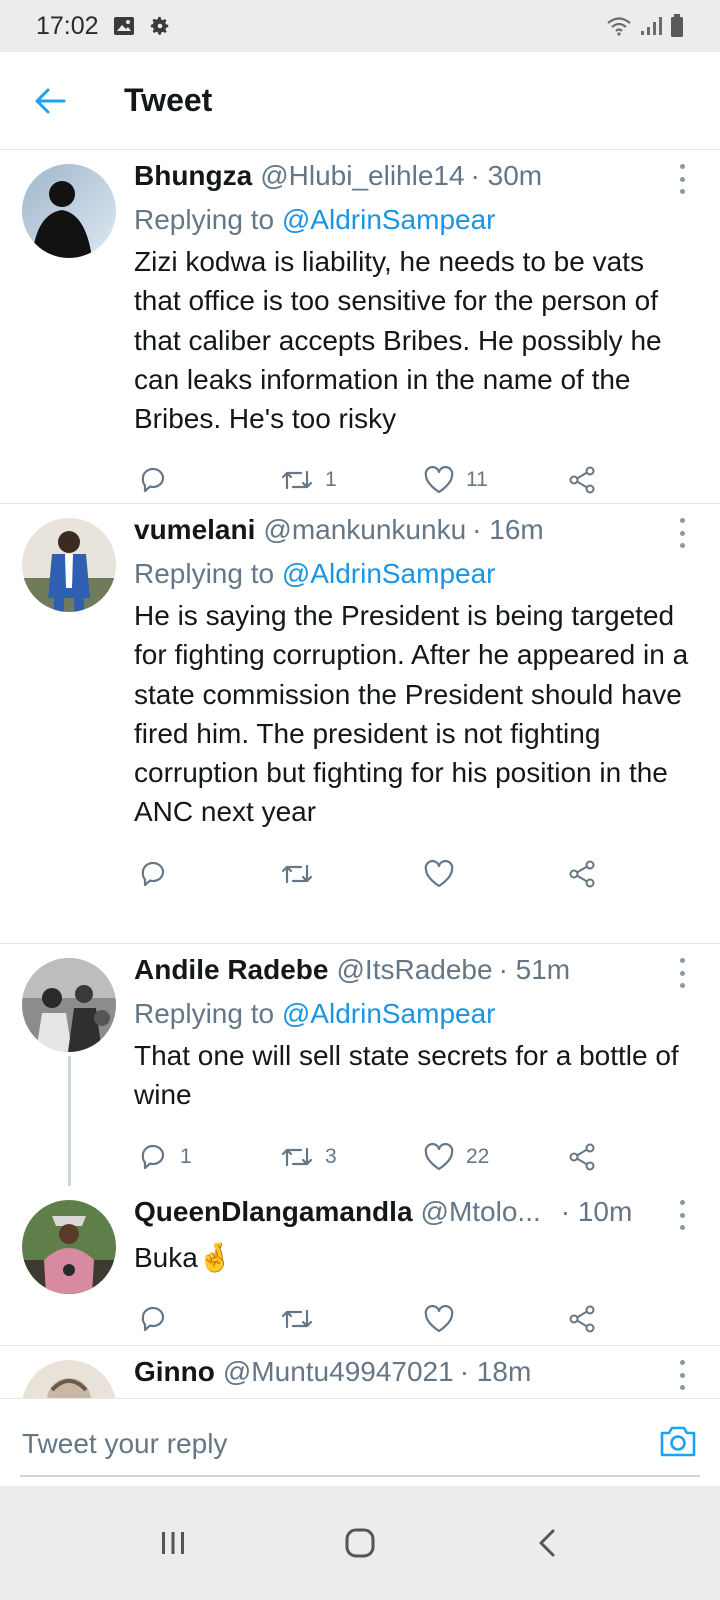 This screenshot has height=1600, width=720. I want to click on camera-button, so click(678, 1441).